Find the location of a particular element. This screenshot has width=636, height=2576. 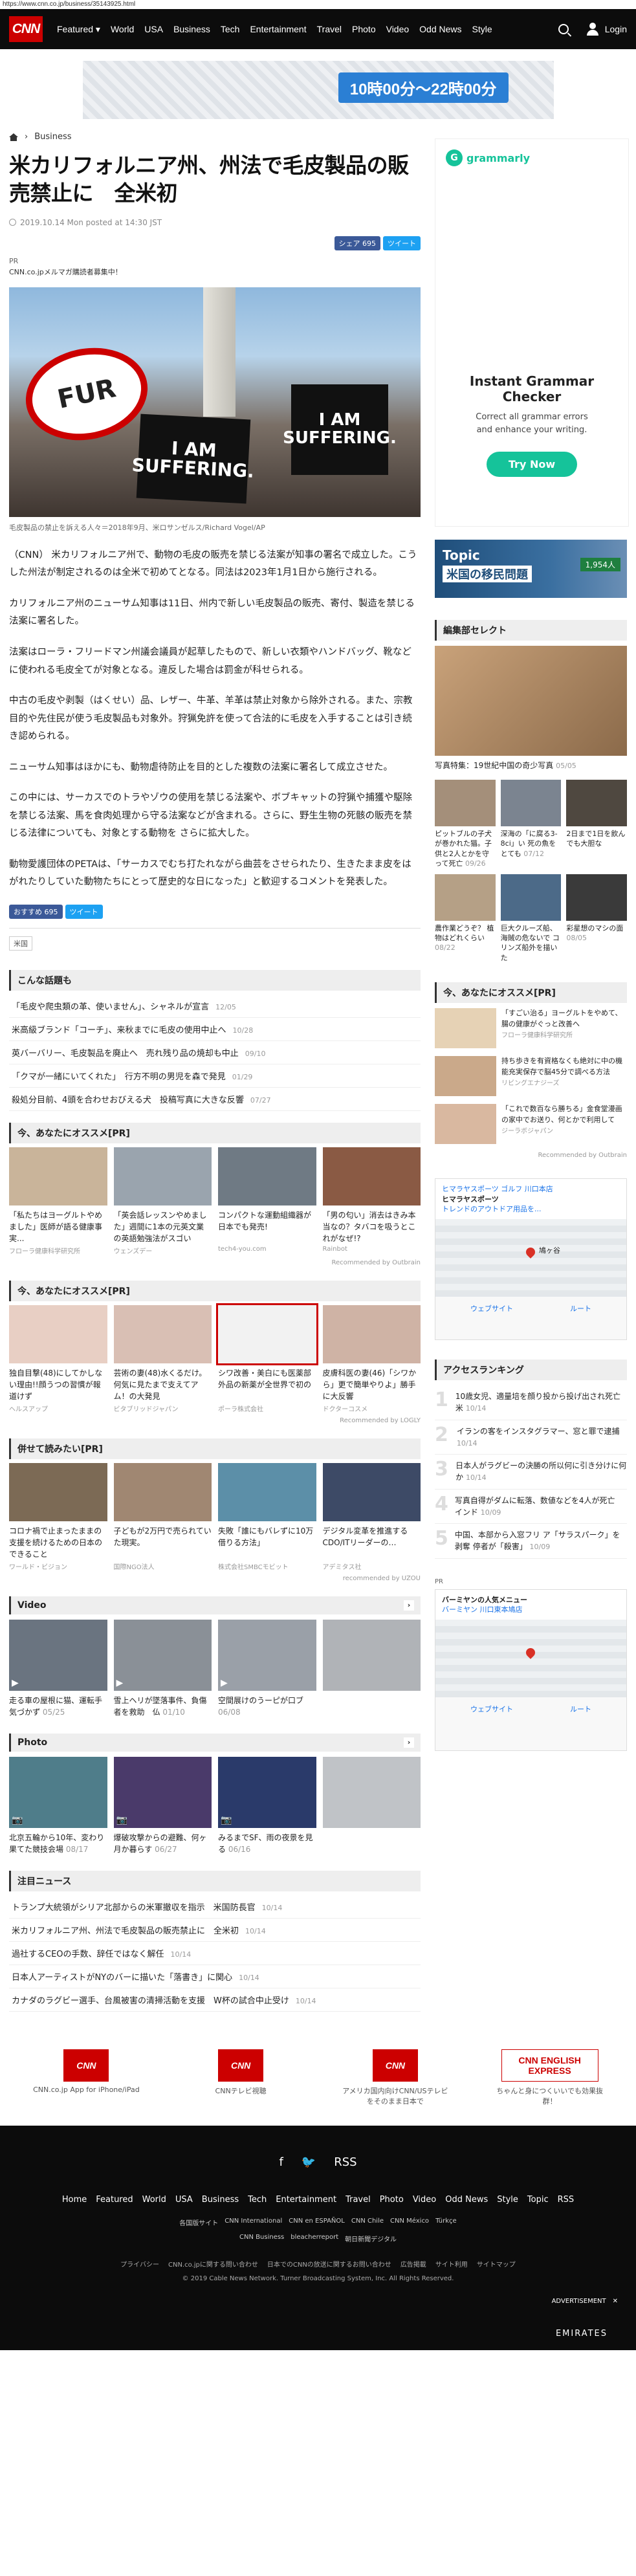

side-card: ピットブルの子犬が巻かれた猫。子供と2人とかを守って死亡 09/26 is located at coordinates (465, 825).